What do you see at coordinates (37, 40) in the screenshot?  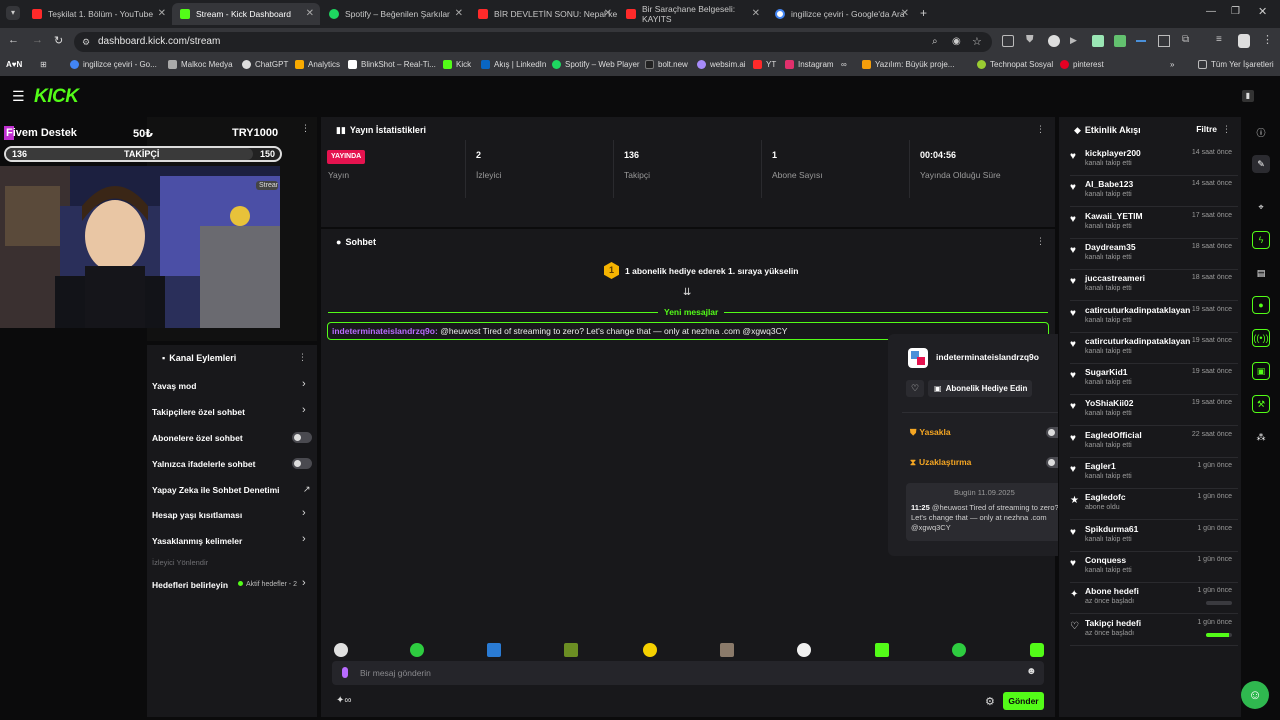 I see `forward-button: →` at bounding box center [37, 40].